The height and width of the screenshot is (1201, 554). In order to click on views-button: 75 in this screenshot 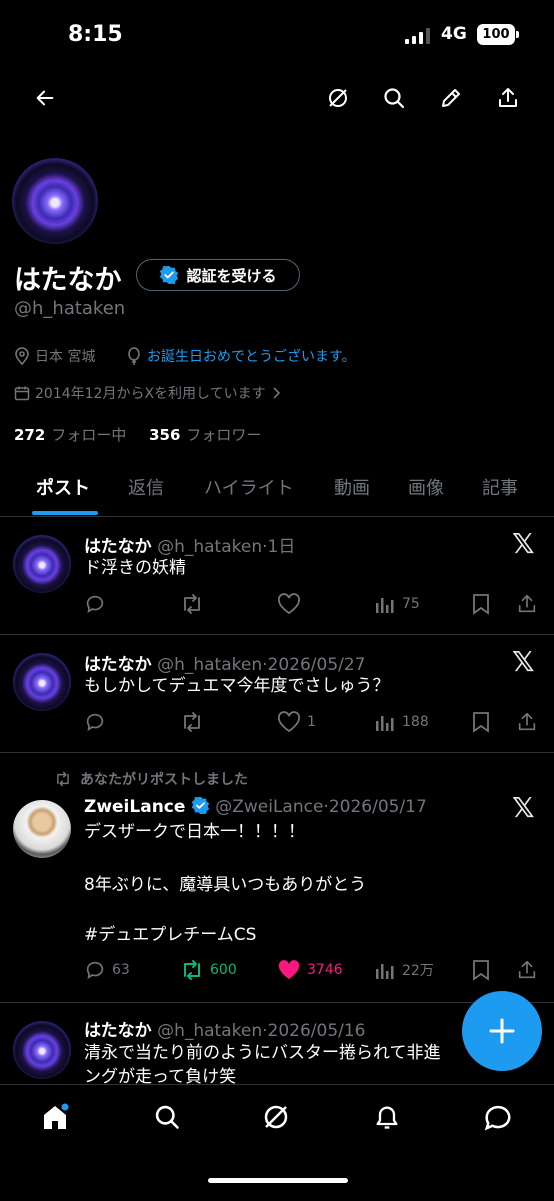, I will do `click(397, 604)`.